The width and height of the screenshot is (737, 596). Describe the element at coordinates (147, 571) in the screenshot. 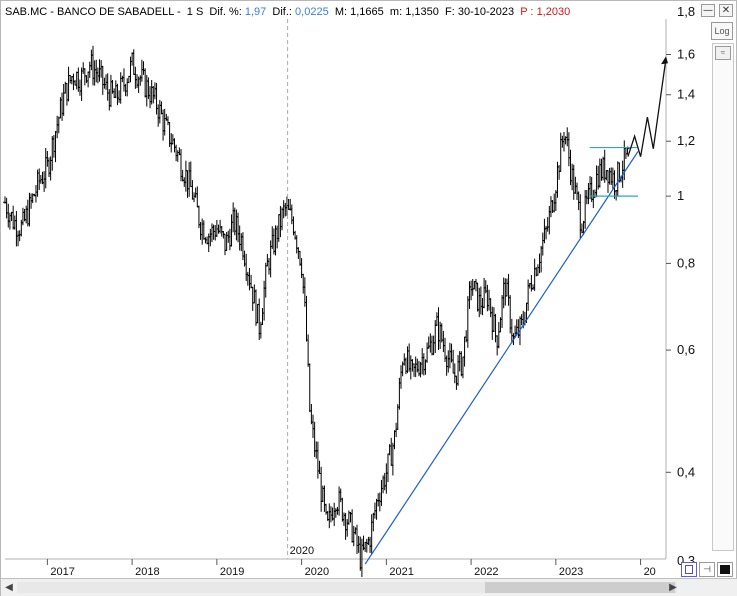

I see `x-tick-label: 2018` at that location.